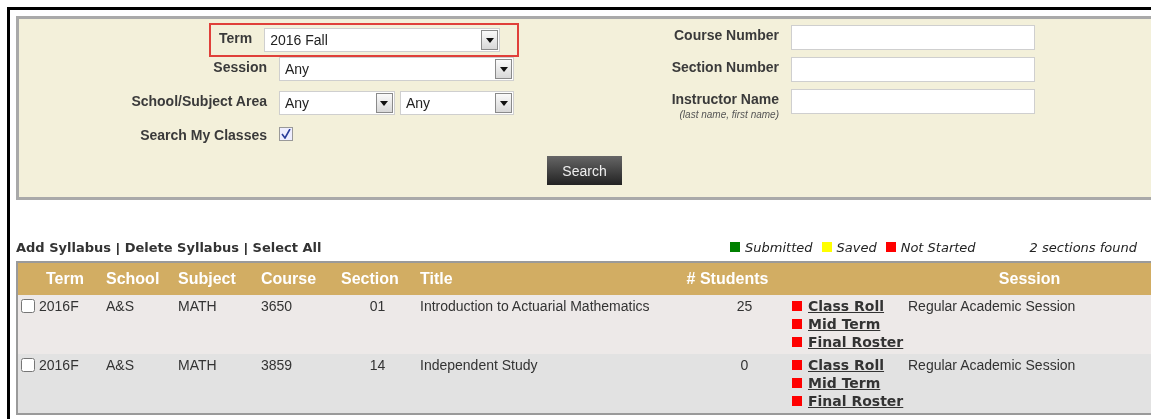 This screenshot has height=419, width=1151. What do you see at coordinates (744, 365) in the screenshot?
I see `table-cell: 0` at bounding box center [744, 365].